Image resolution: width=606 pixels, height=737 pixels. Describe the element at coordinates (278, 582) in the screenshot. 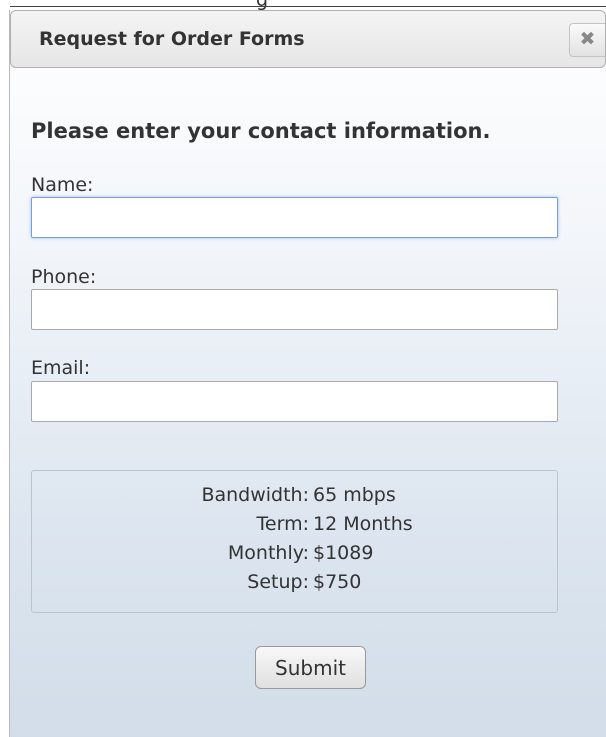

I see `summary-label: Setup:` at that location.